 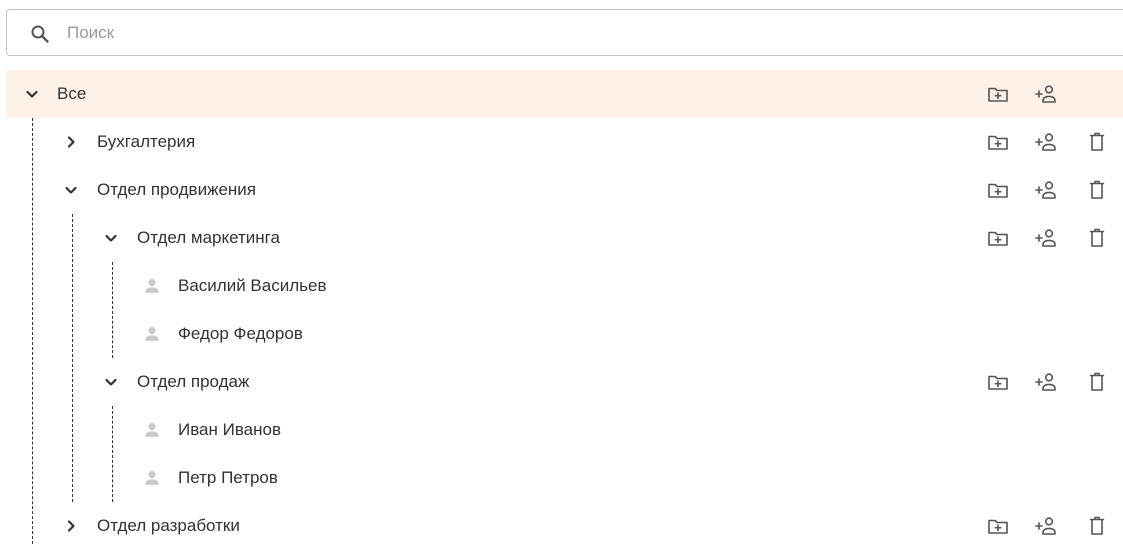 I want to click on tree-node-group: Отдел разработки, so click(x=561, y=526).